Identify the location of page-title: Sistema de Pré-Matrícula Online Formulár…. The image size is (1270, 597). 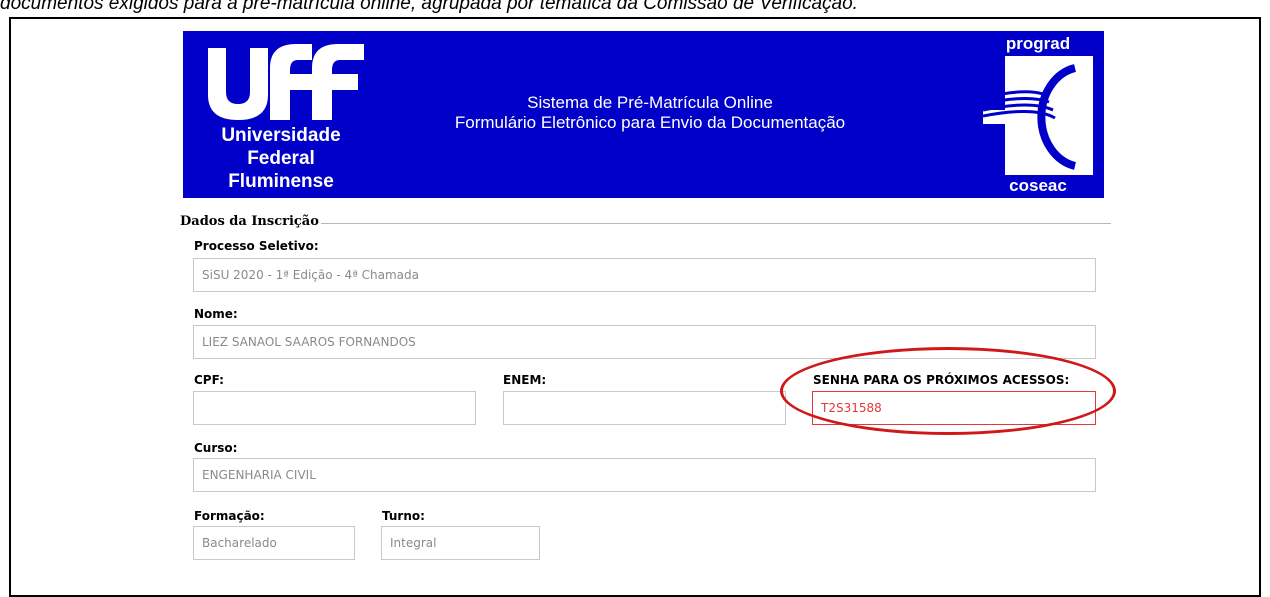
(650, 113).